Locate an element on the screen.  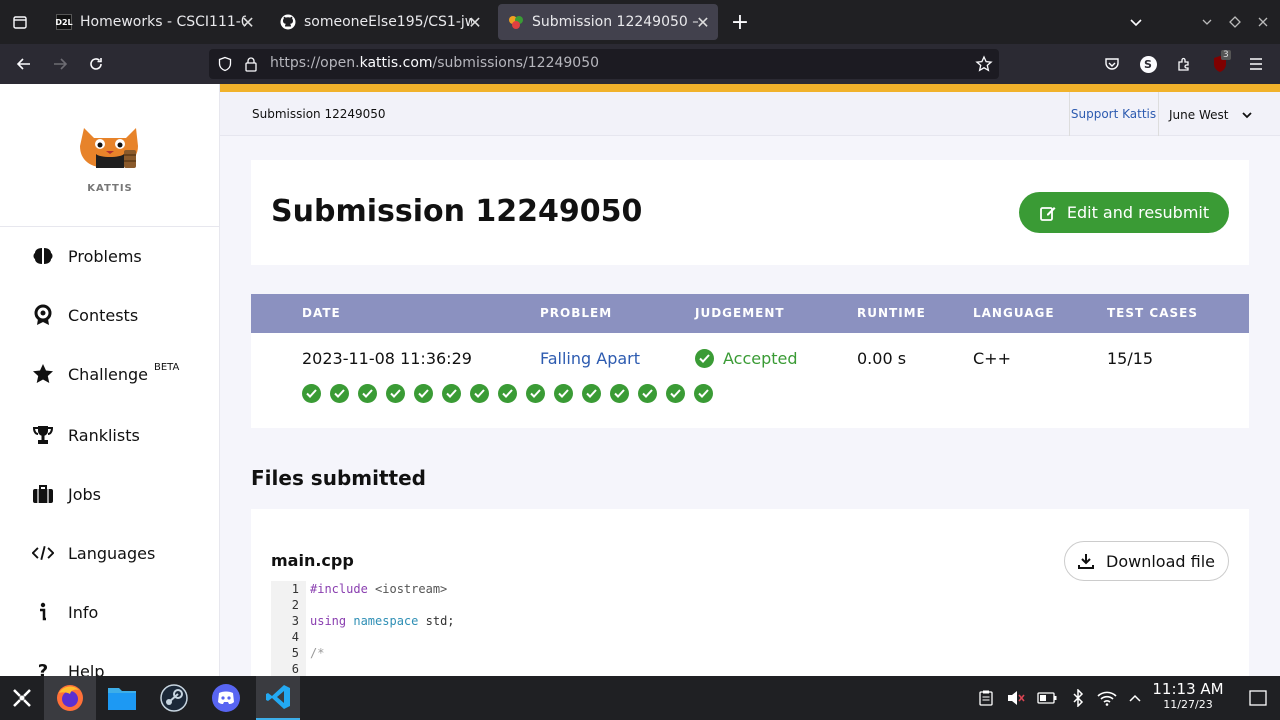
column-header: LANGUAGE is located at coordinates (1014, 313).